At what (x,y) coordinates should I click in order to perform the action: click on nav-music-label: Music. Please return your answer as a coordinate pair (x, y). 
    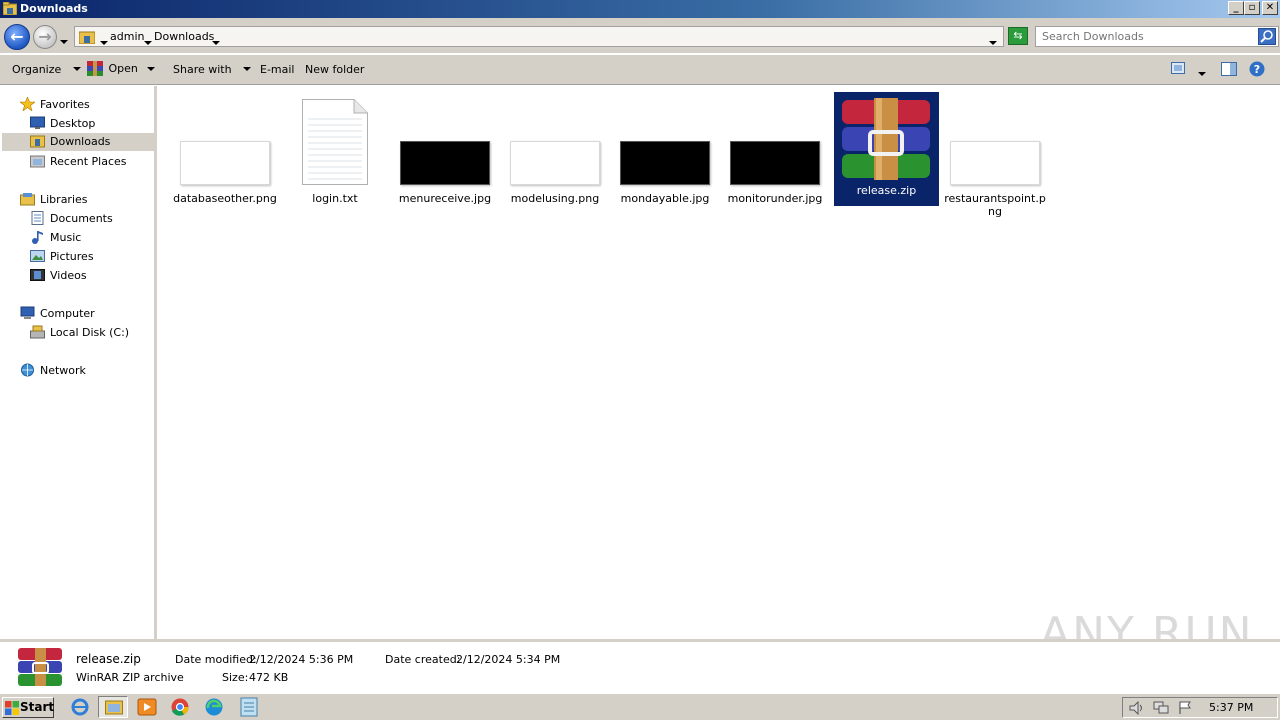
    Looking at the image, I should click on (66, 237).